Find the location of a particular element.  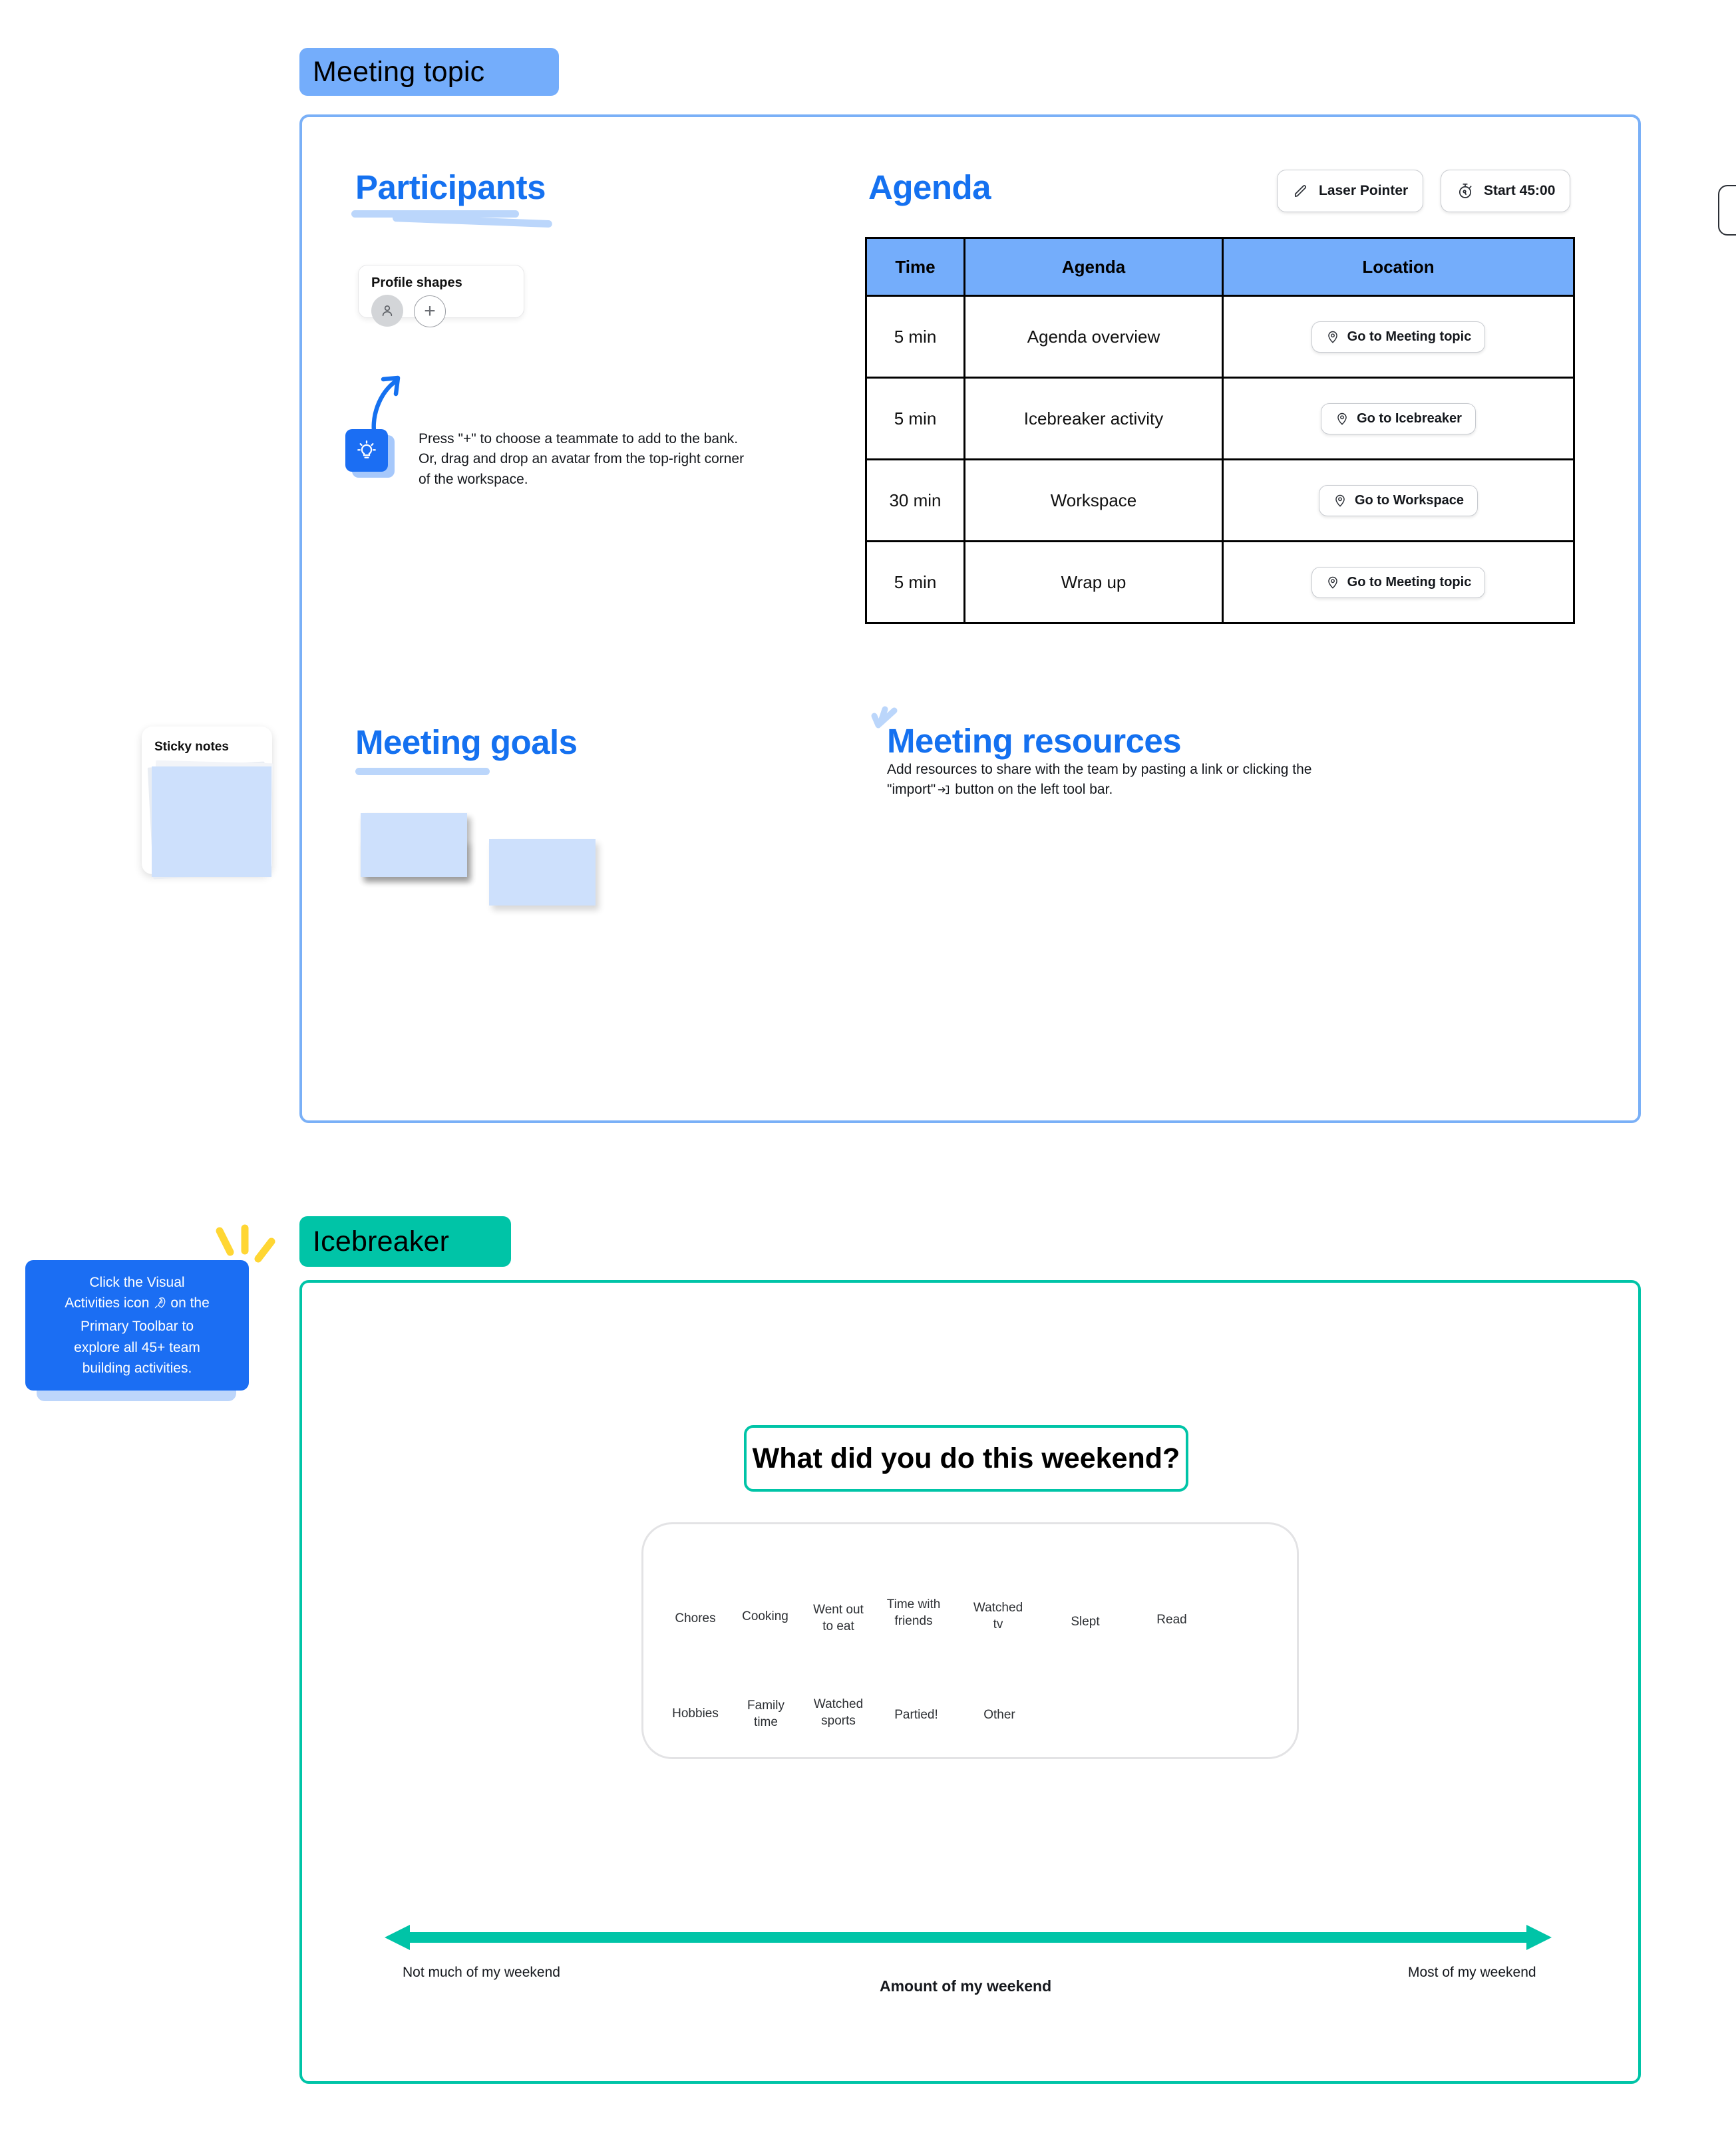

axis-left-label: Not much of my weekend is located at coordinates (481, 1972).